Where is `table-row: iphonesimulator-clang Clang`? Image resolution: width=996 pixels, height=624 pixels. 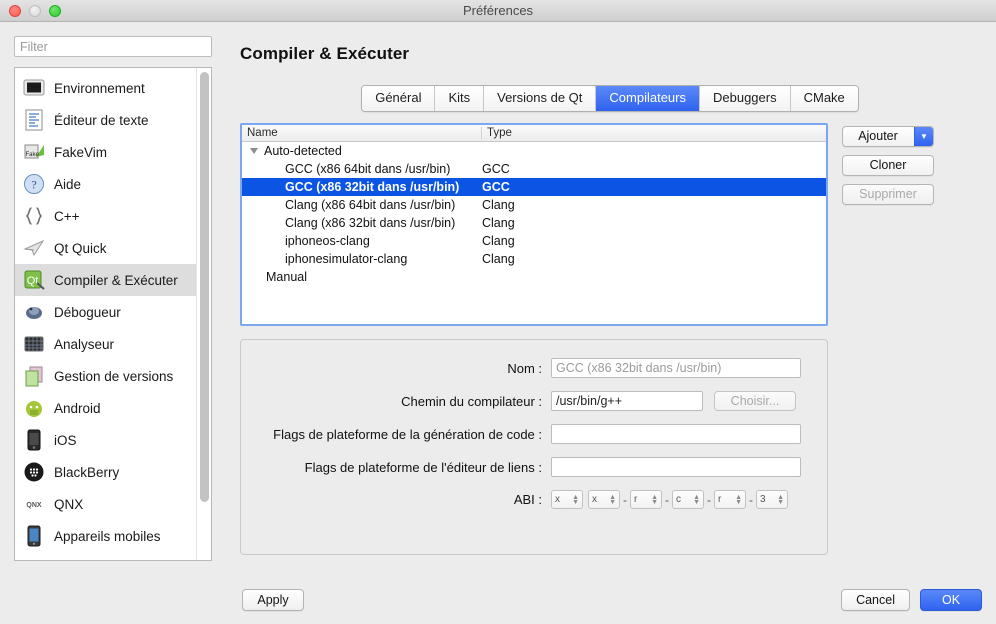
table-row: iphonesimulator-clang Clang is located at coordinates (534, 259).